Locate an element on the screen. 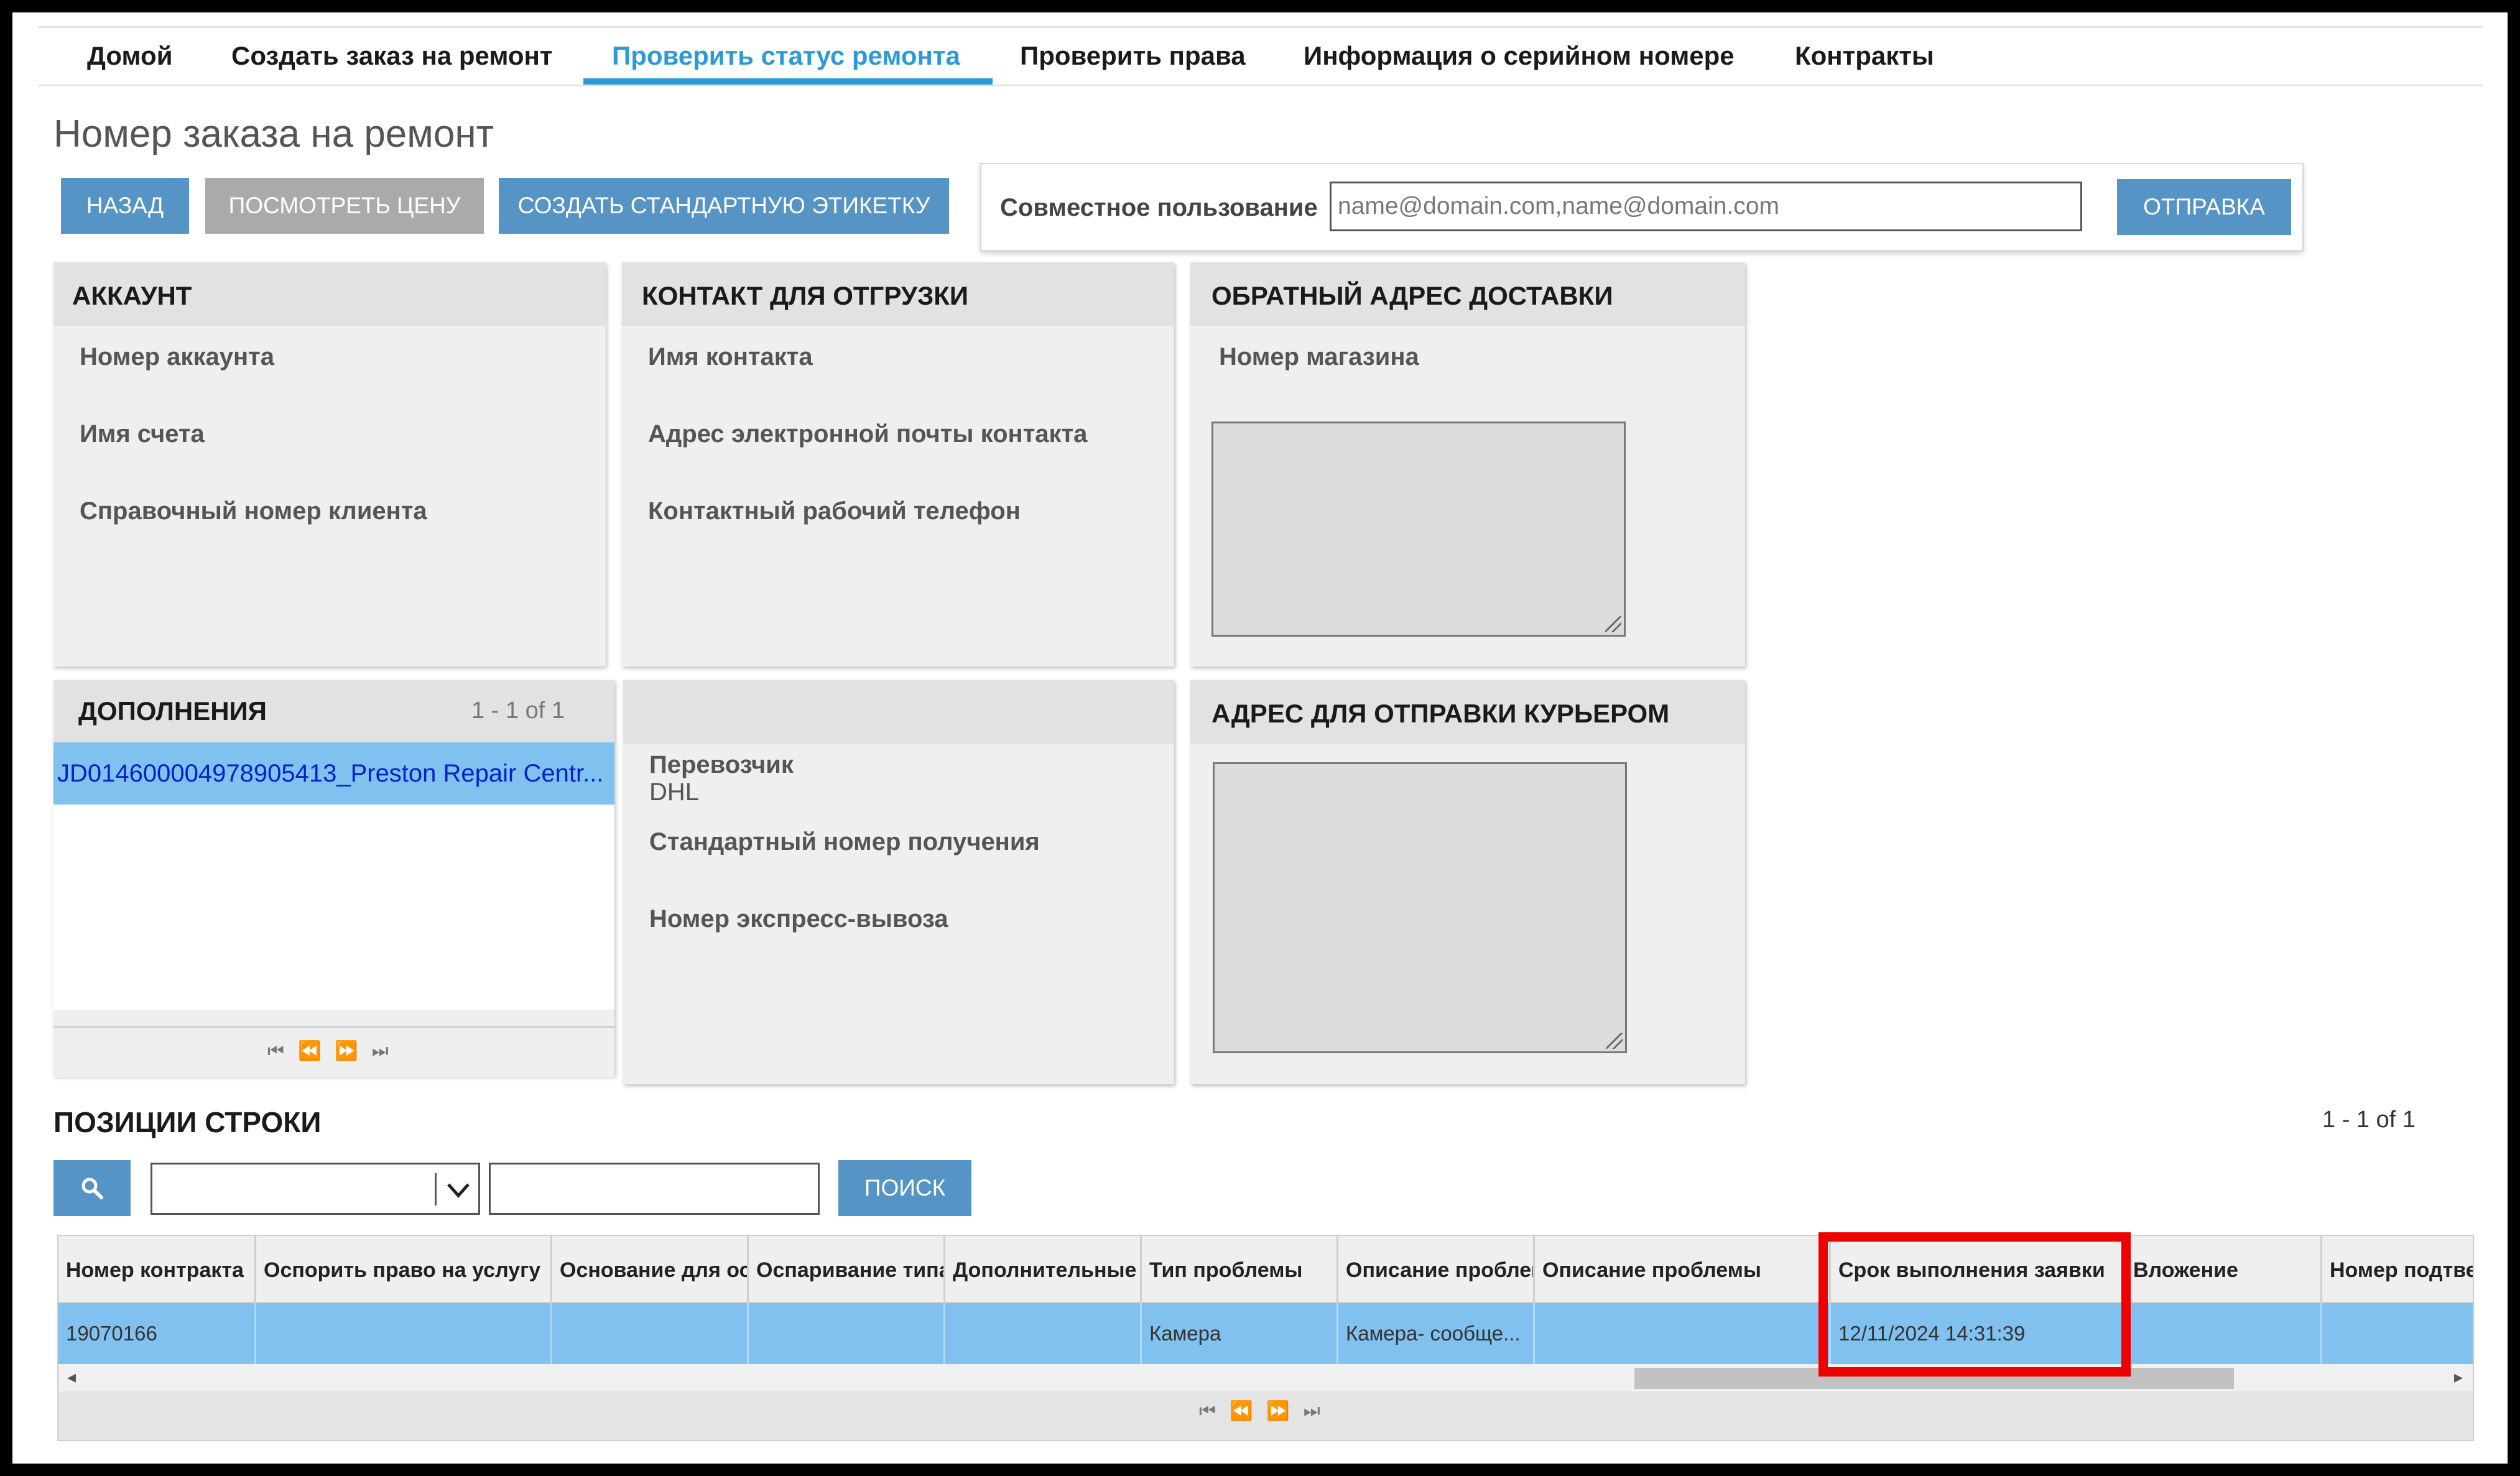 The height and width of the screenshot is (1476, 2520). column-header-dispute-entitlement: Оспорить право на услугу is located at coordinates (404, 1269).